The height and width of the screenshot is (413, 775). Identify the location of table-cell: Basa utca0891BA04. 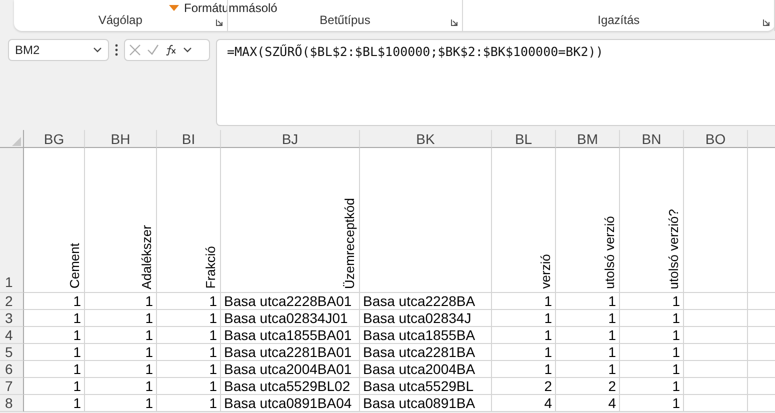
(290, 403).